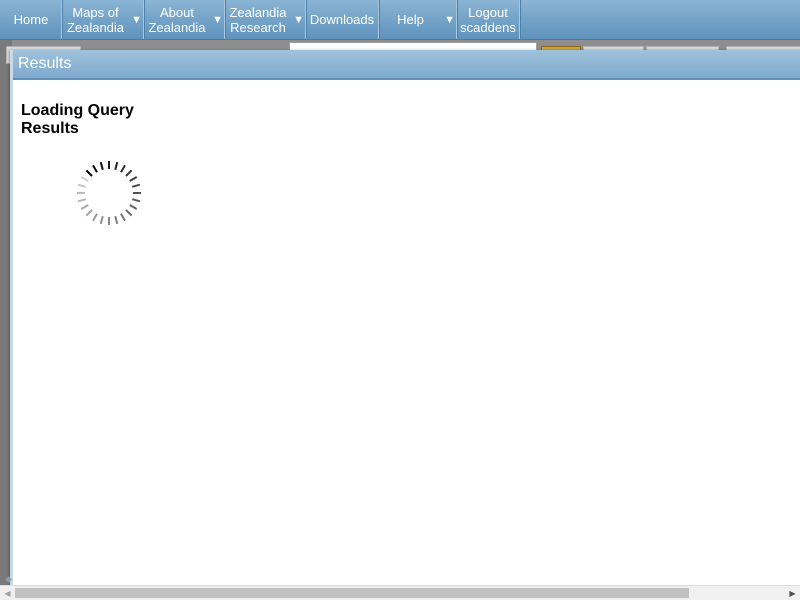  I want to click on nav-logout: Logout scaddens, so click(488, 19).